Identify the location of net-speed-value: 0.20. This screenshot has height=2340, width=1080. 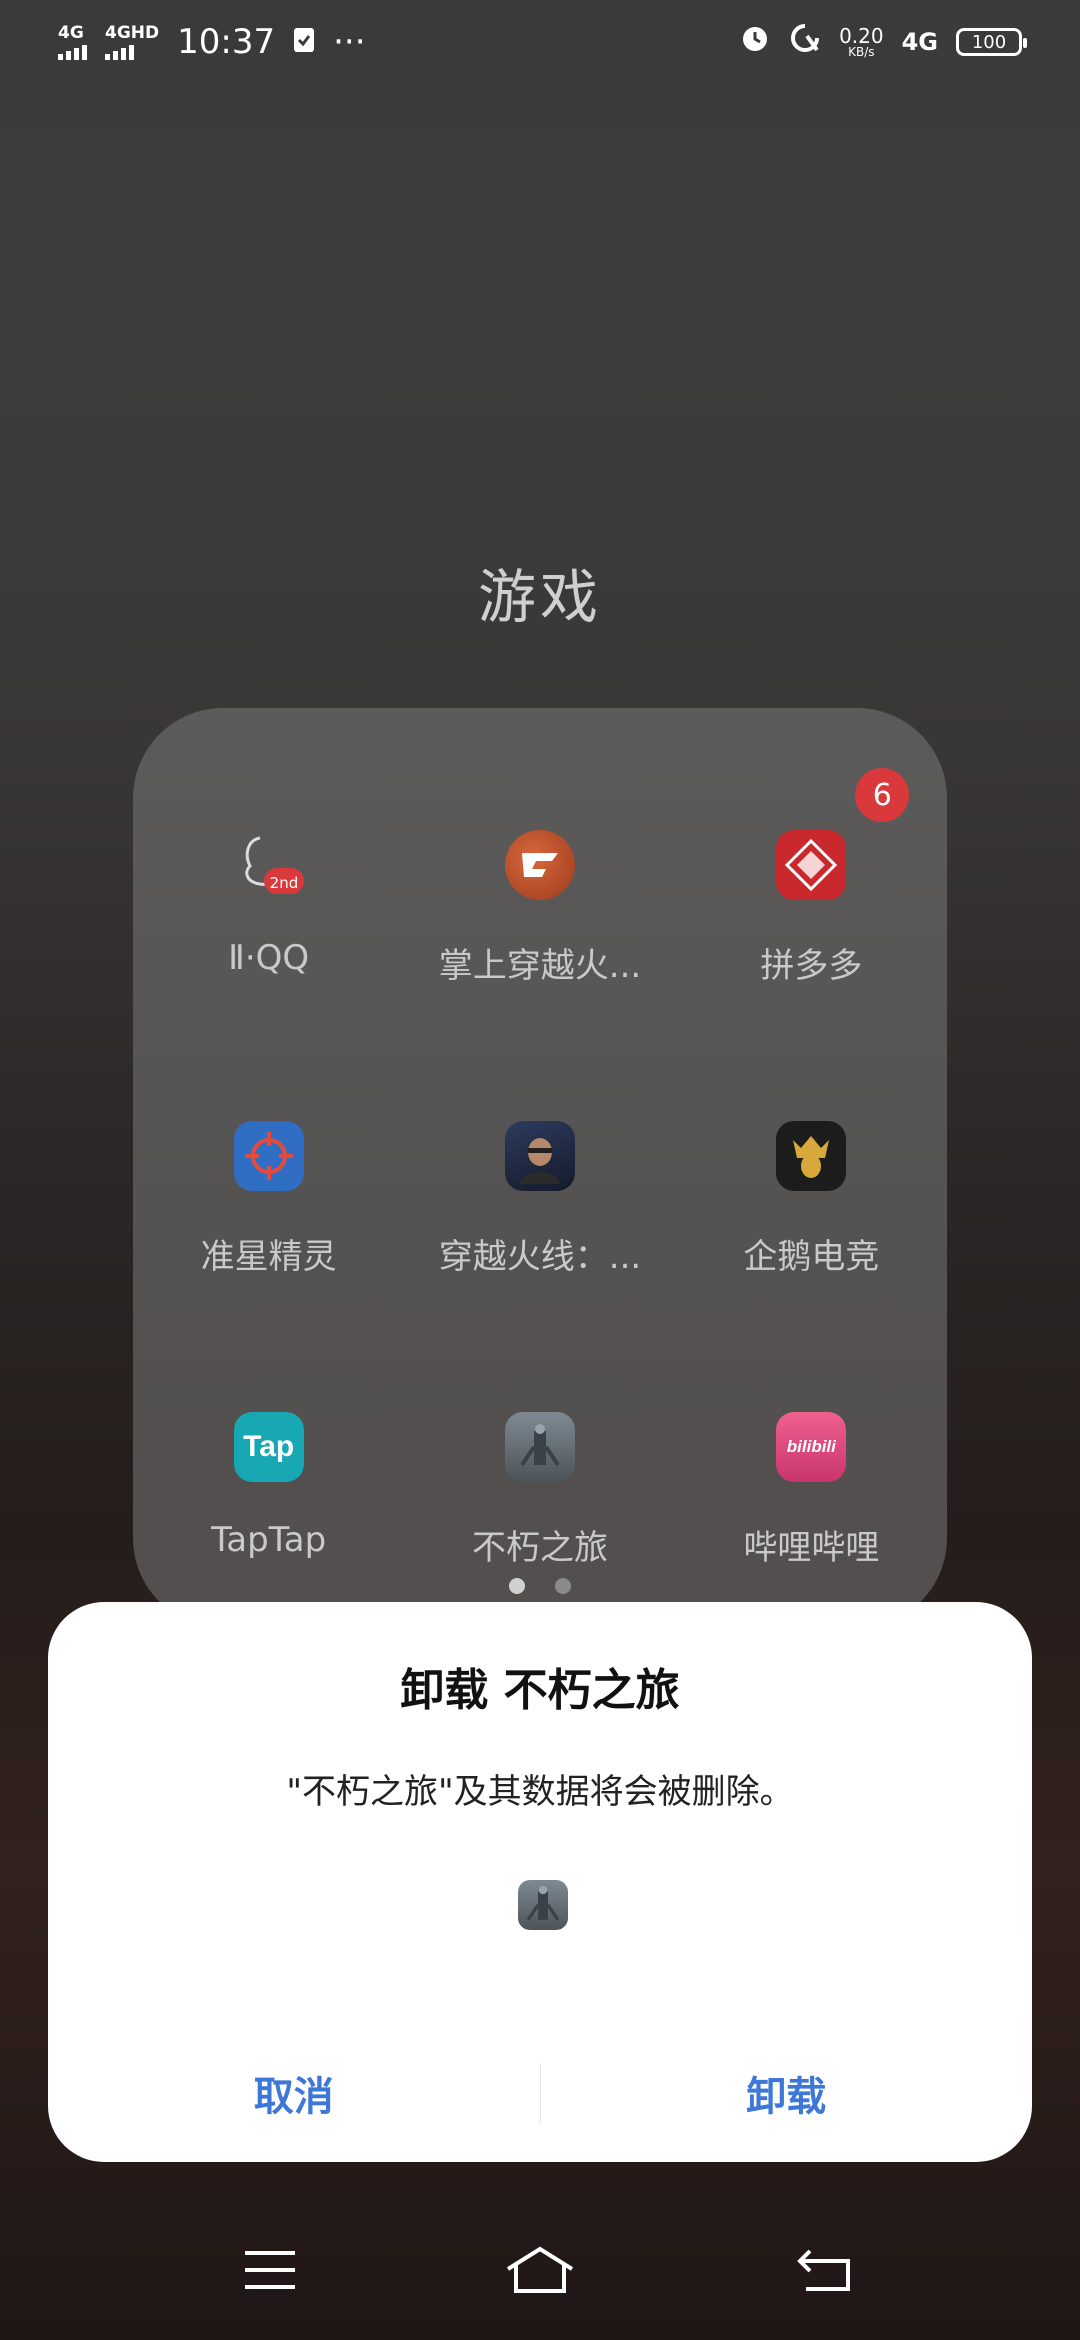
(861, 36).